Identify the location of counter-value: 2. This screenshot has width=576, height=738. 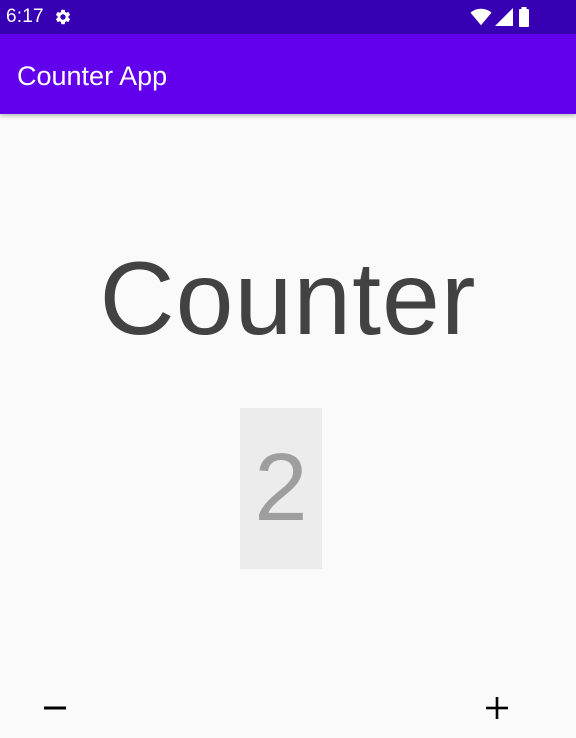
(281, 487).